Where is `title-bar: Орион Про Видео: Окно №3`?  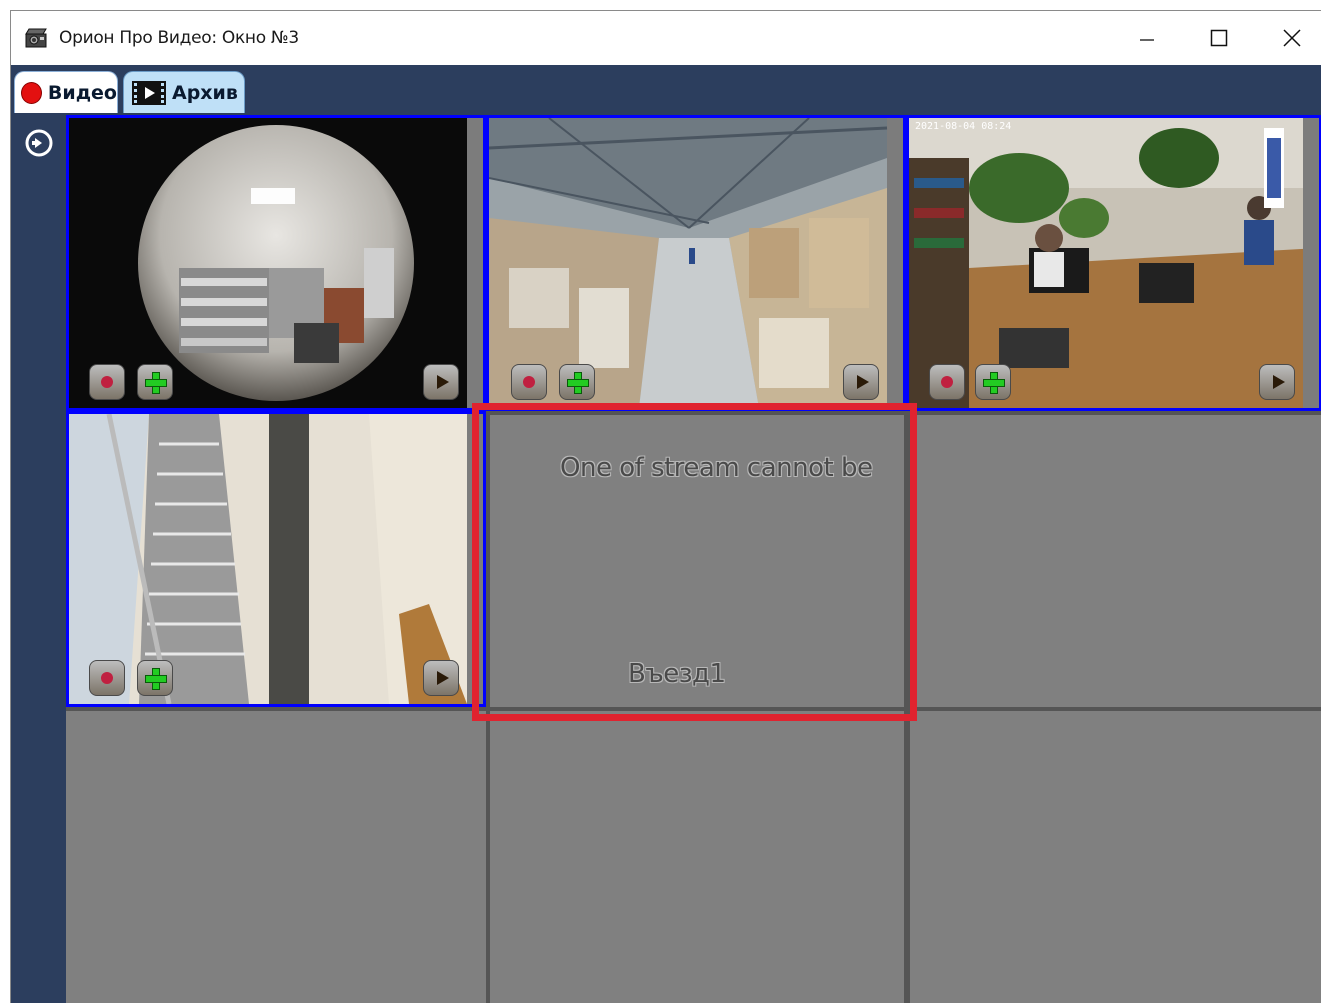 title-bar: Орион Про Видео: Окно №3 is located at coordinates (666, 38).